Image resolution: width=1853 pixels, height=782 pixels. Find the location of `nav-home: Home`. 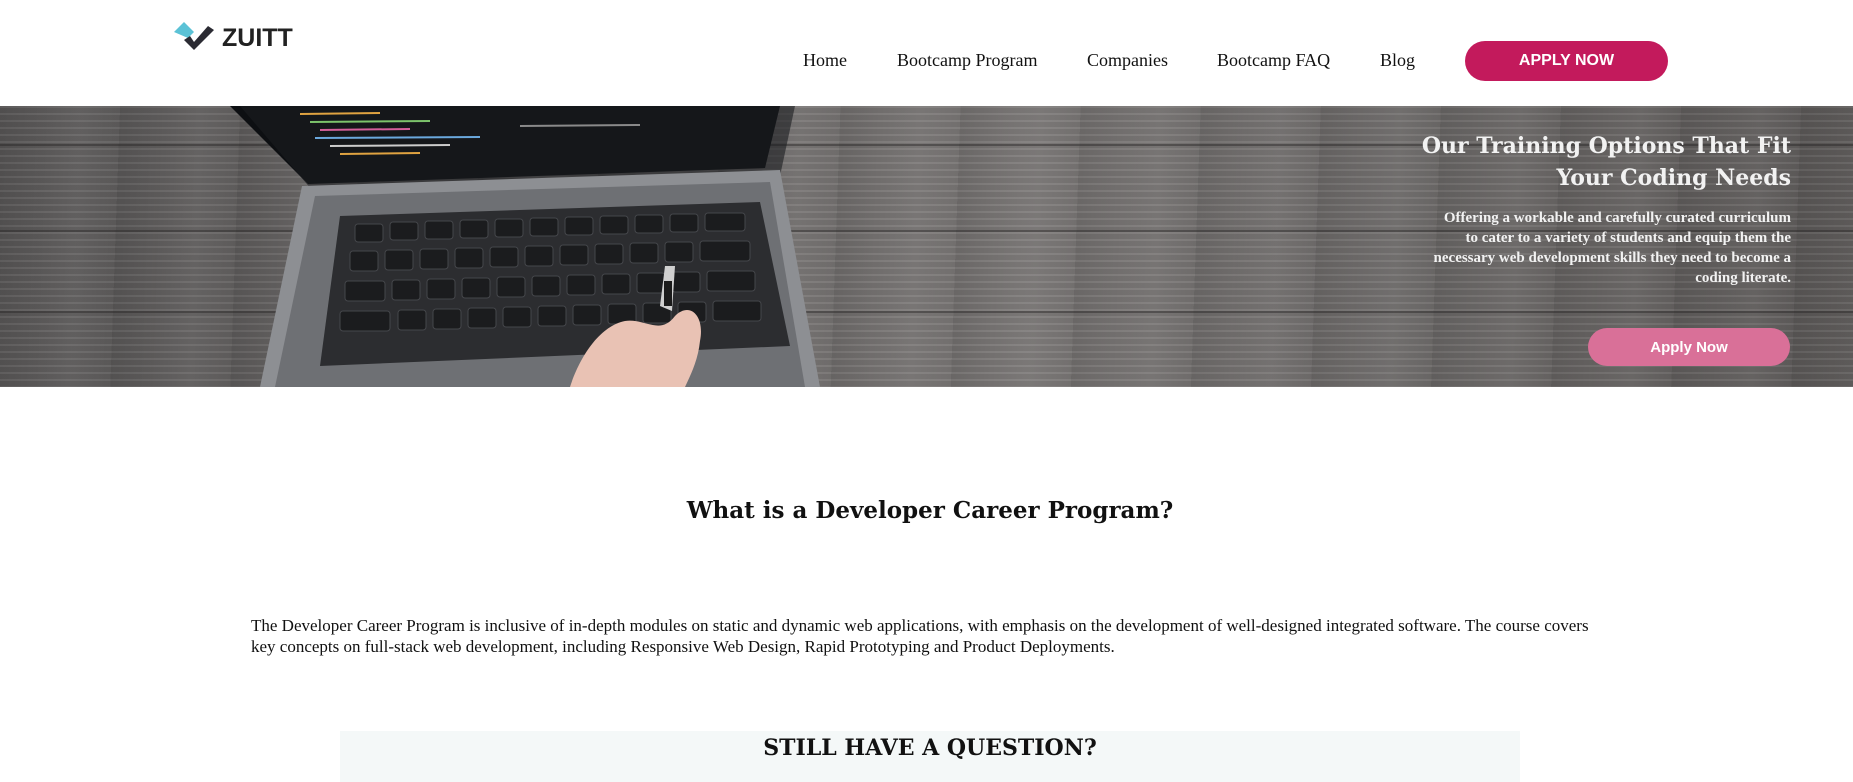

nav-home: Home is located at coordinates (825, 60).